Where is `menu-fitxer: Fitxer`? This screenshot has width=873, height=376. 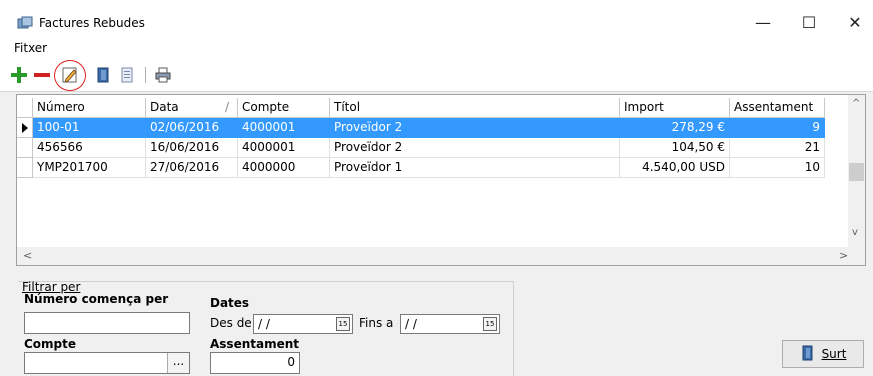
menu-fitxer: Fitxer is located at coordinates (30, 48).